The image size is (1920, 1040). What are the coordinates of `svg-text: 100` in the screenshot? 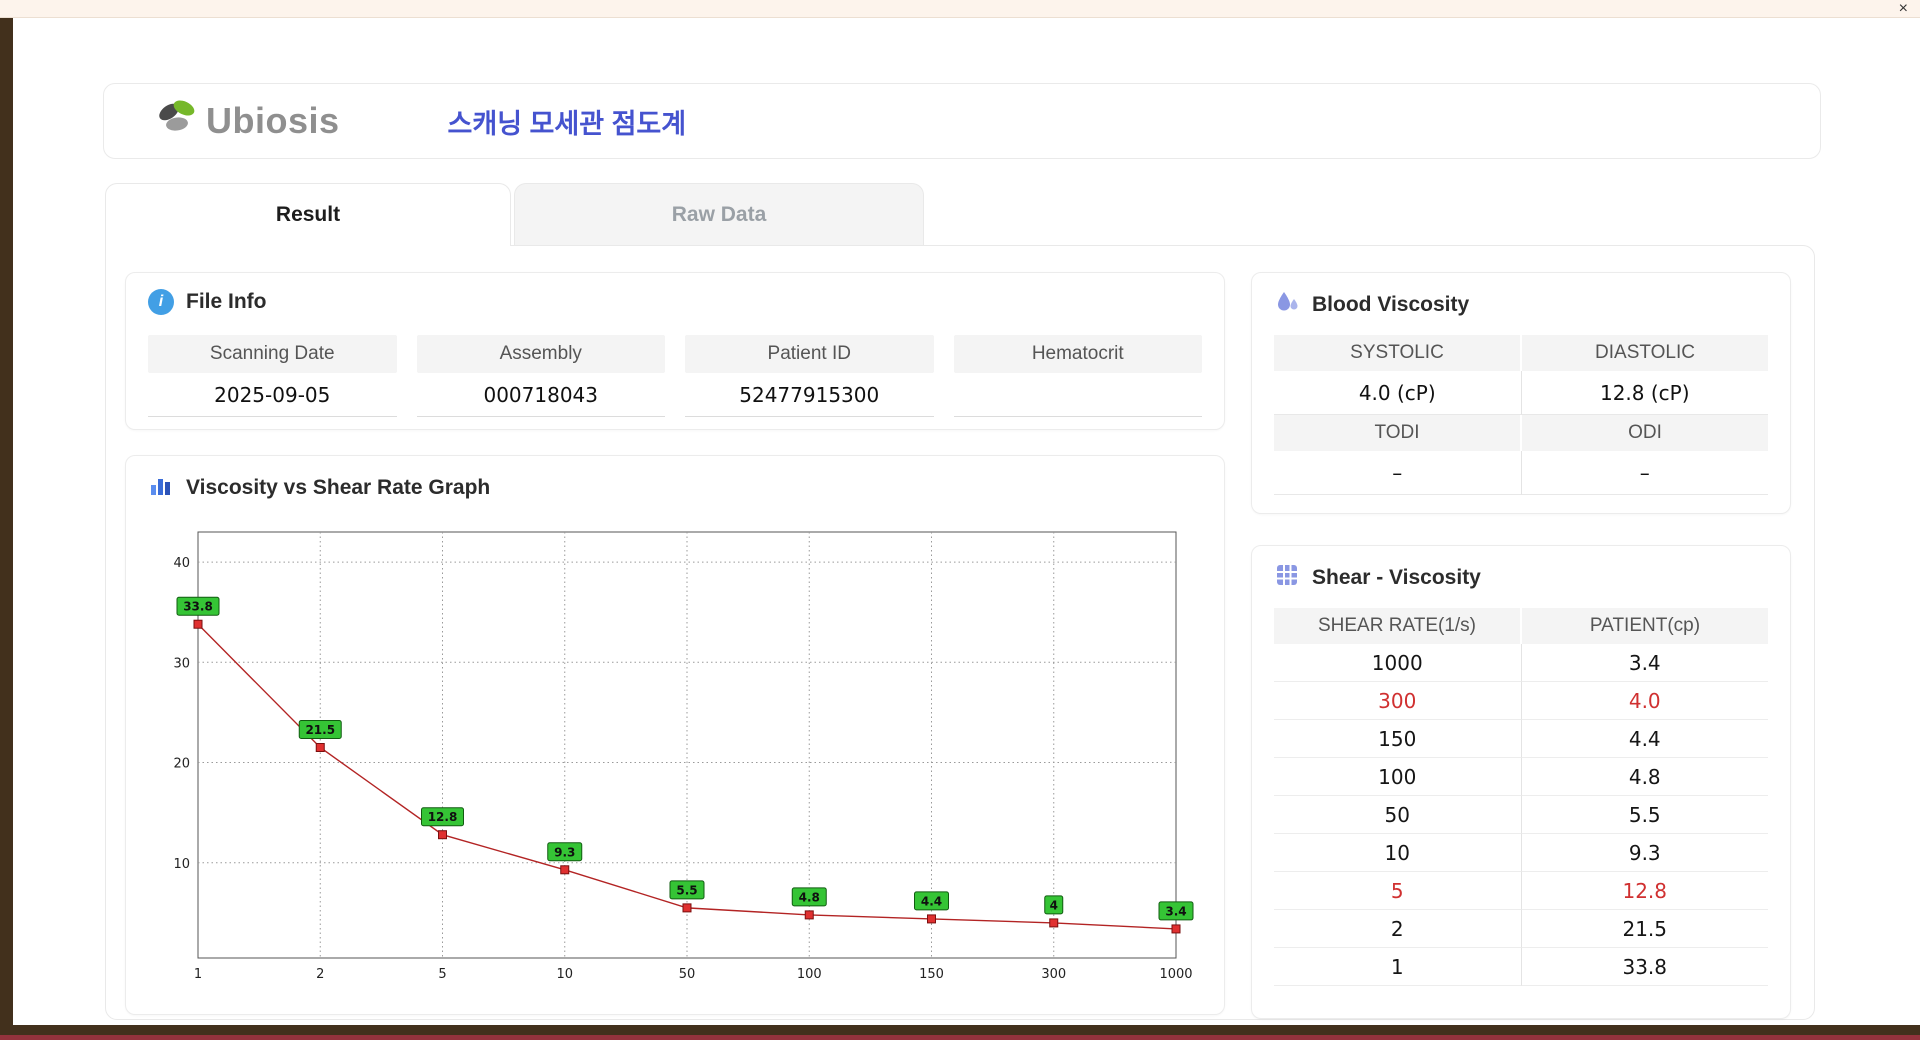 It's located at (809, 974).